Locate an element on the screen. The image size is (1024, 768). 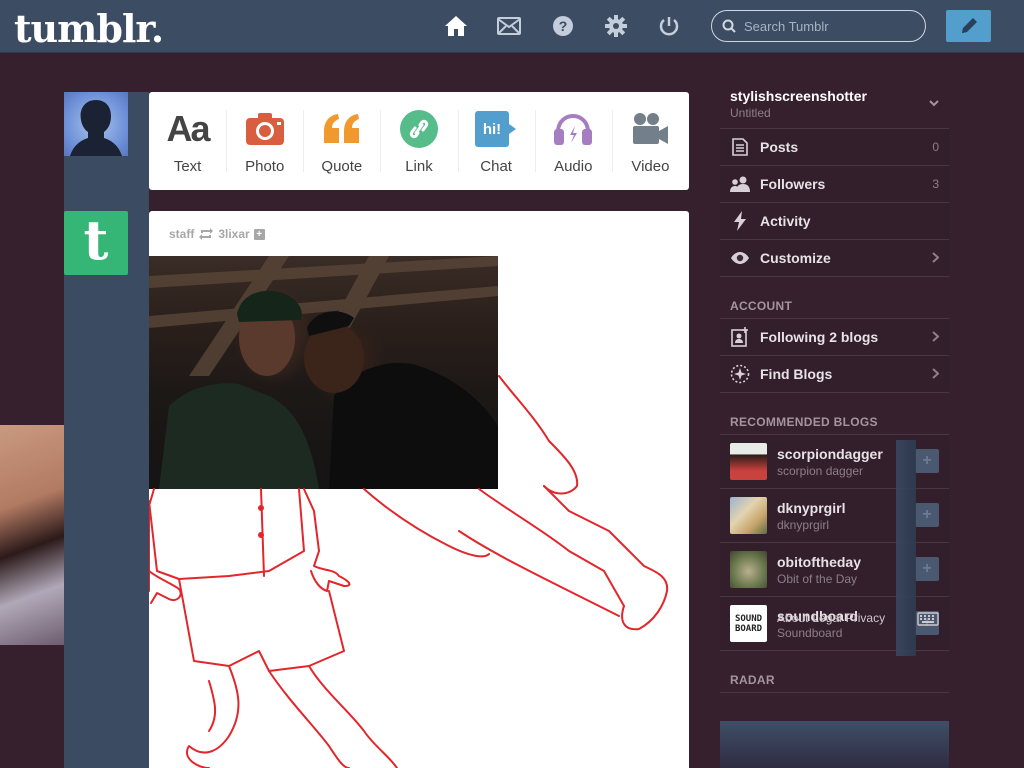
compose-button is located at coordinates (968, 26).